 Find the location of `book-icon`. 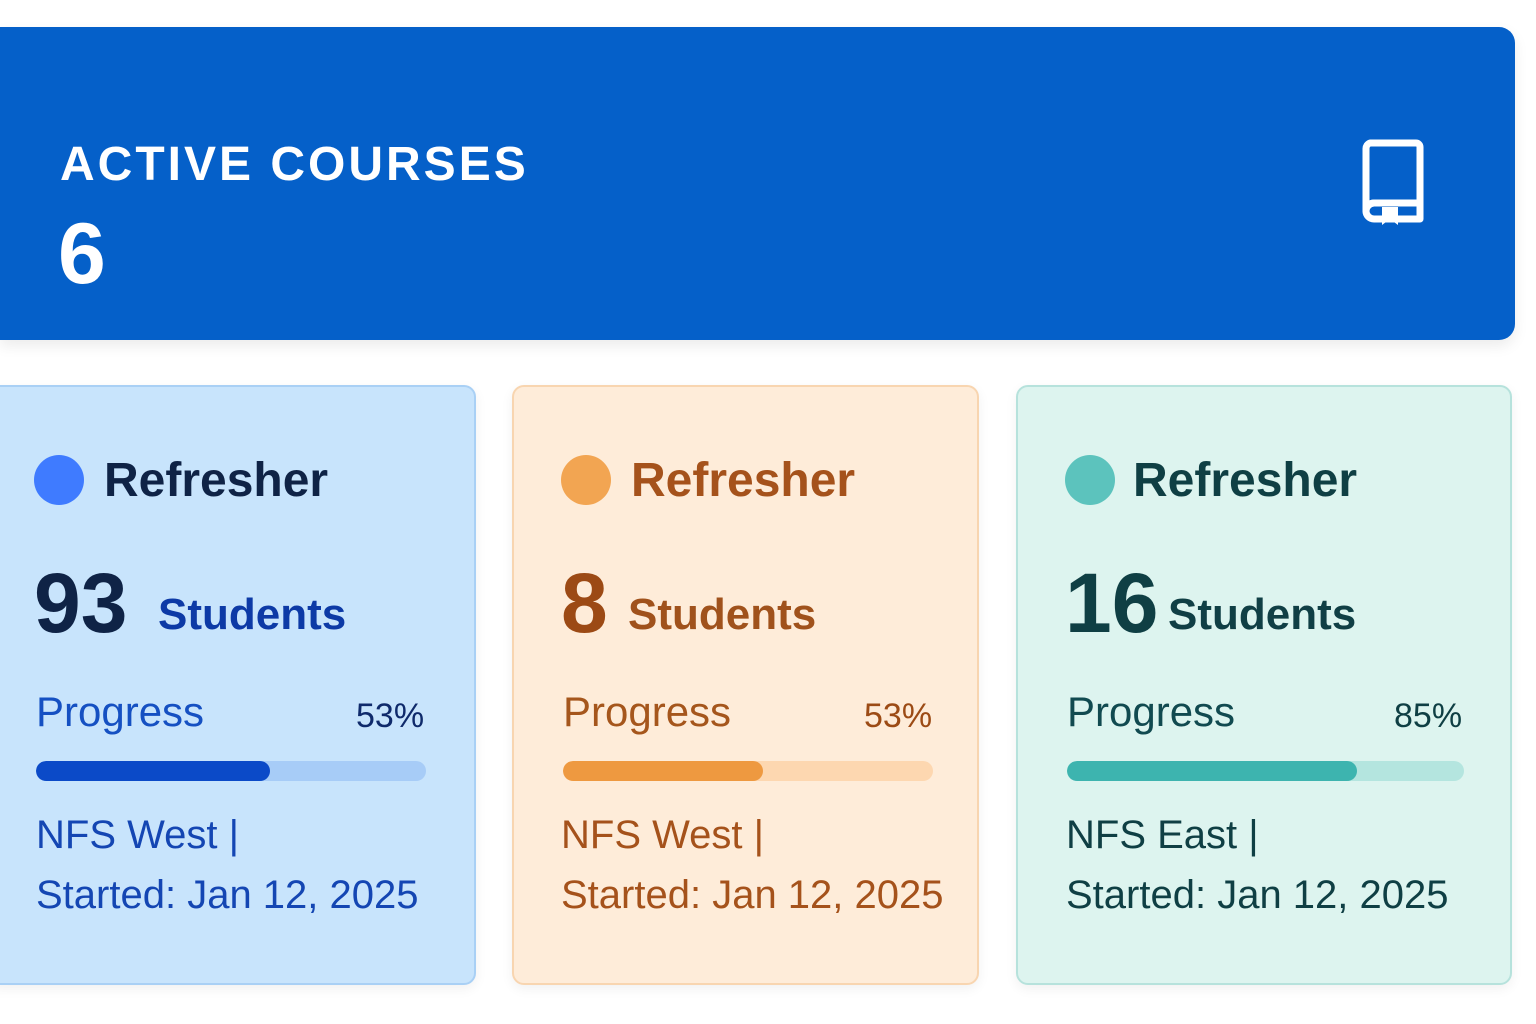

book-icon is located at coordinates (1393, 182).